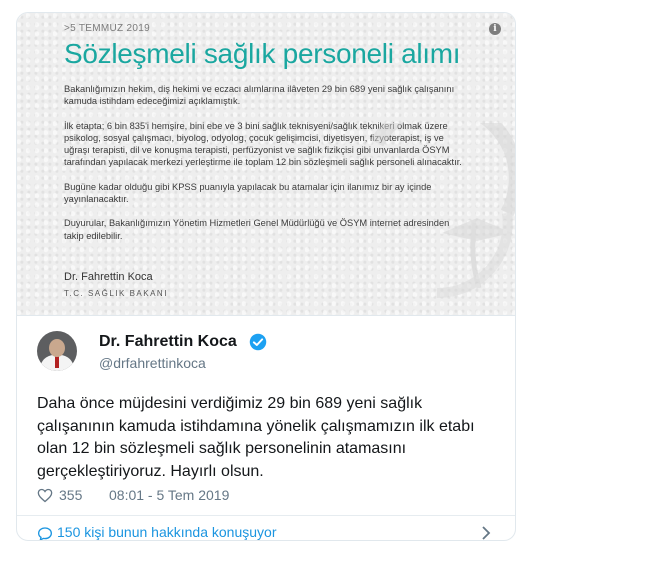 Image resolution: width=670 pixels, height=561 pixels. What do you see at coordinates (168, 342) in the screenshot?
I see `author-display-name: Dr. Fahrettin Koca` at bounding box center [168, 342].